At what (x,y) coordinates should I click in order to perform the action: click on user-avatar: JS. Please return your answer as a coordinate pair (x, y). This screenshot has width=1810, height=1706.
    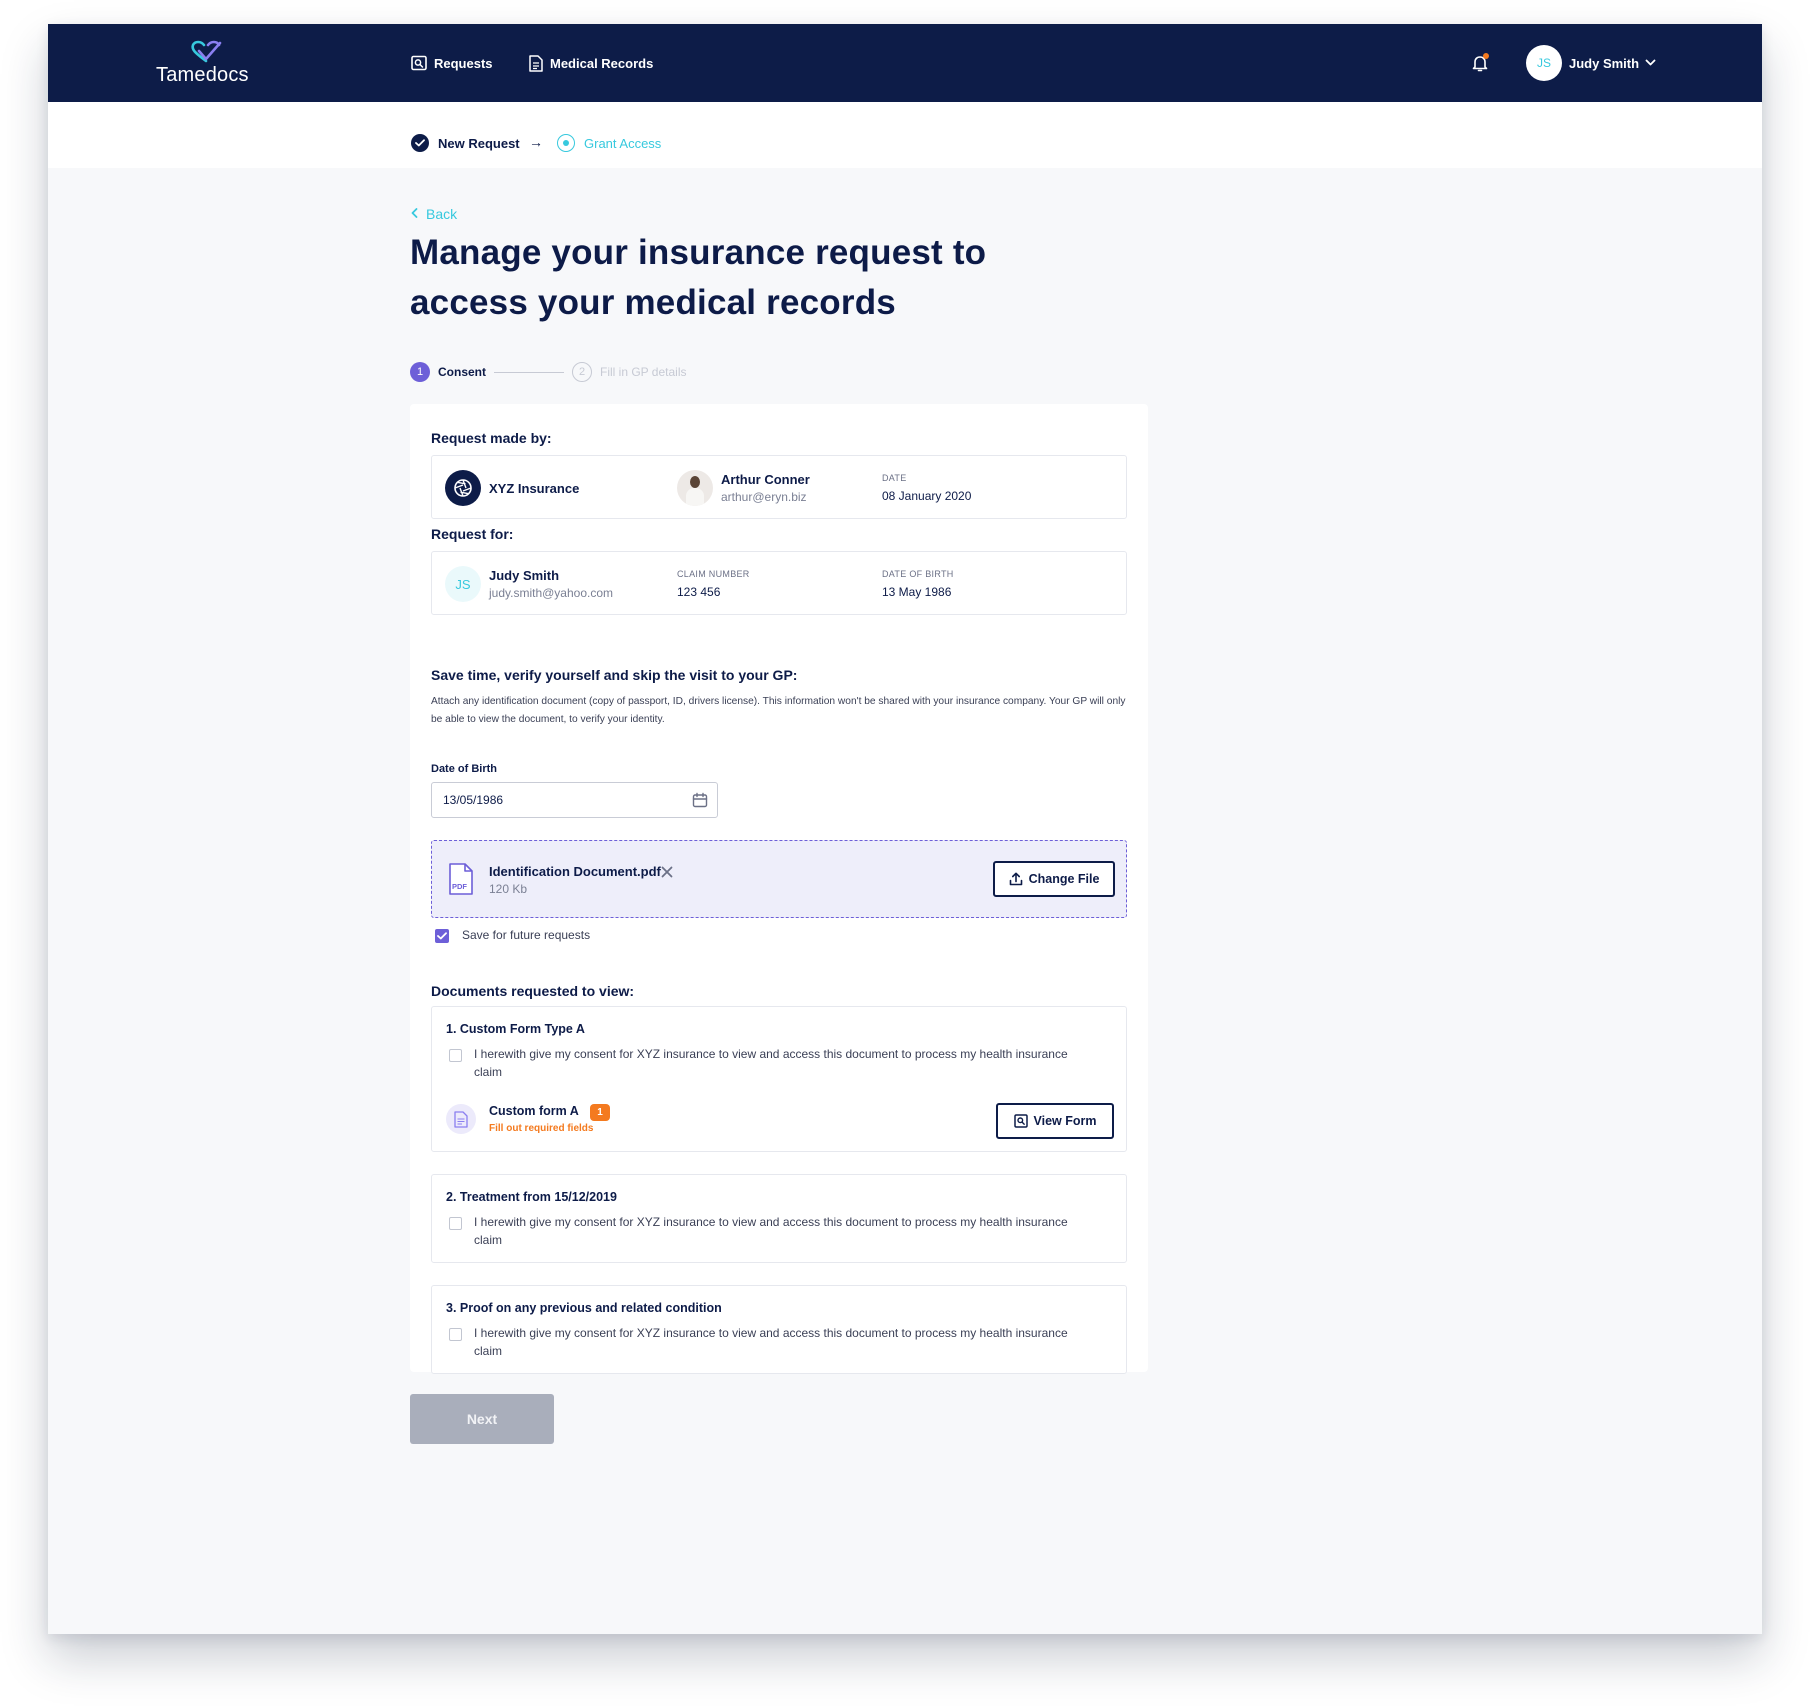
    Looking at the image, I should click on (1544, 63).